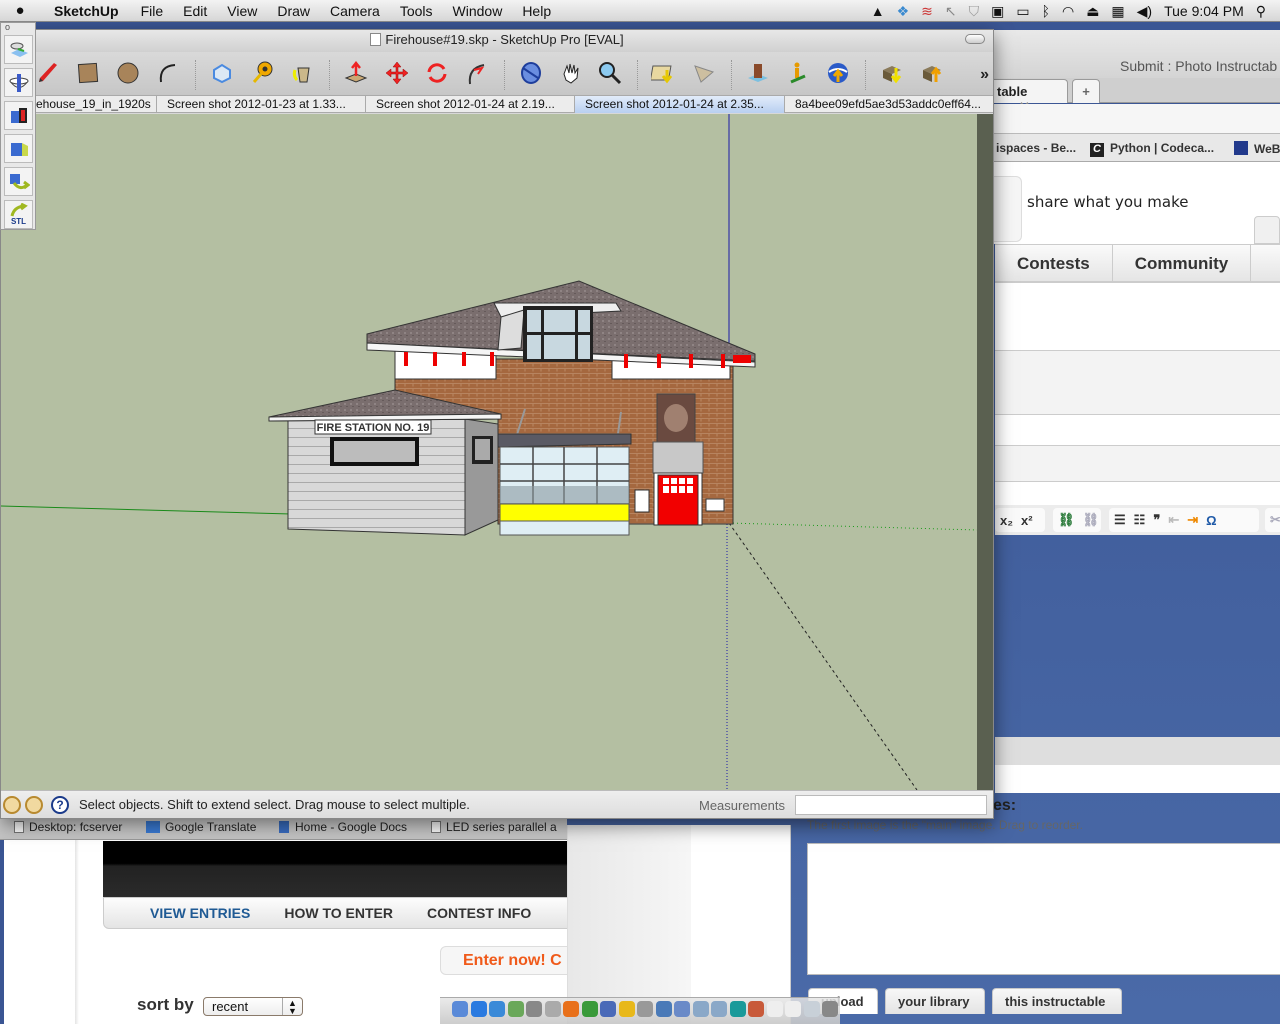 The width and height of the screenshot is (1280, 1024). I want to click on dock-finder-icon, so click(460, 1009).